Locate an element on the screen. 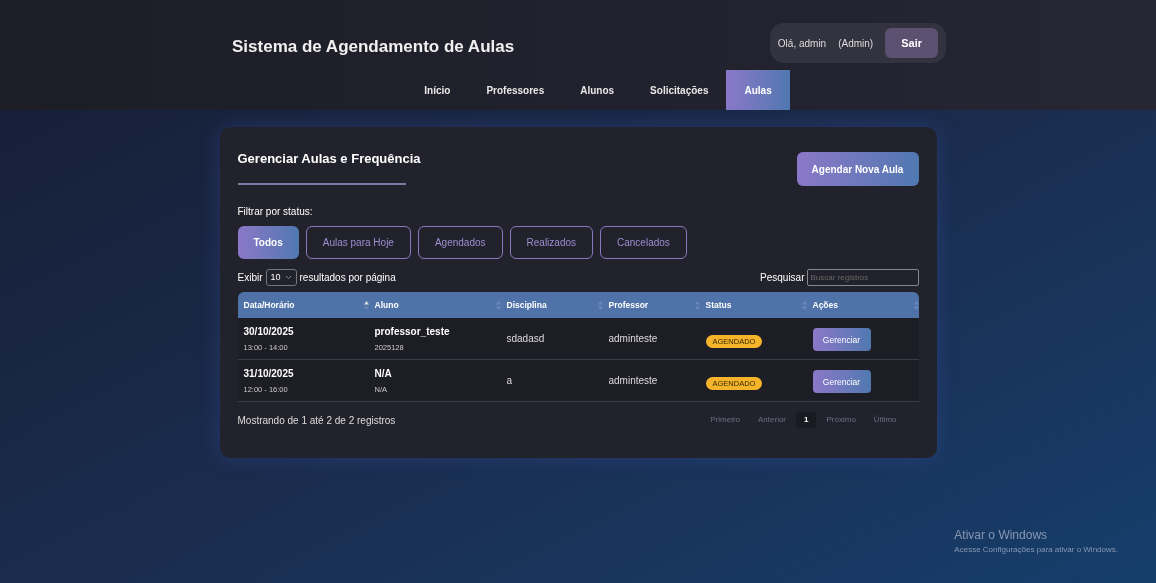 This screenshot has width=1156, height=583. page-size-select: 10 is located at coordinates (281, 277).